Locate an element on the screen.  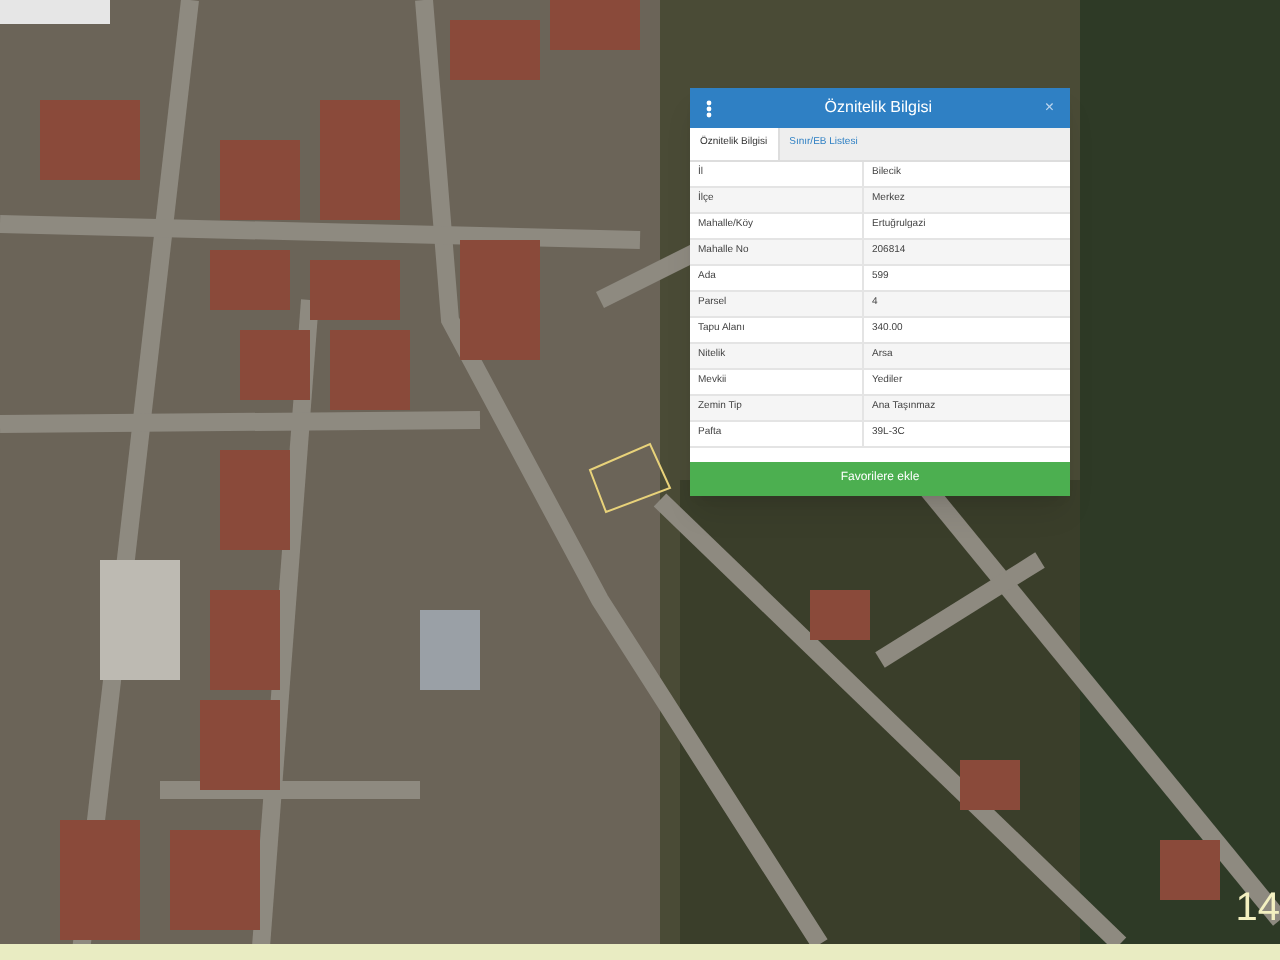
menu-icon is located at coordinates (709, 108).